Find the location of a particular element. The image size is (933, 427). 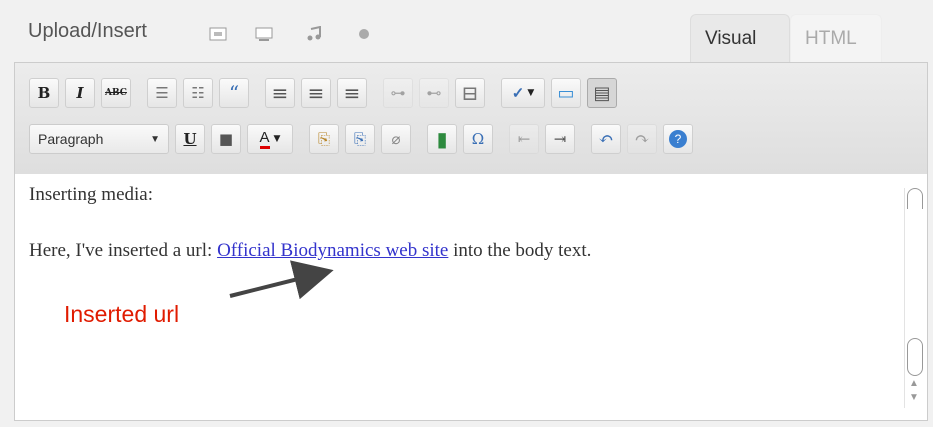

numbered-list-button: ☷ is located at coordinates (198, 93).